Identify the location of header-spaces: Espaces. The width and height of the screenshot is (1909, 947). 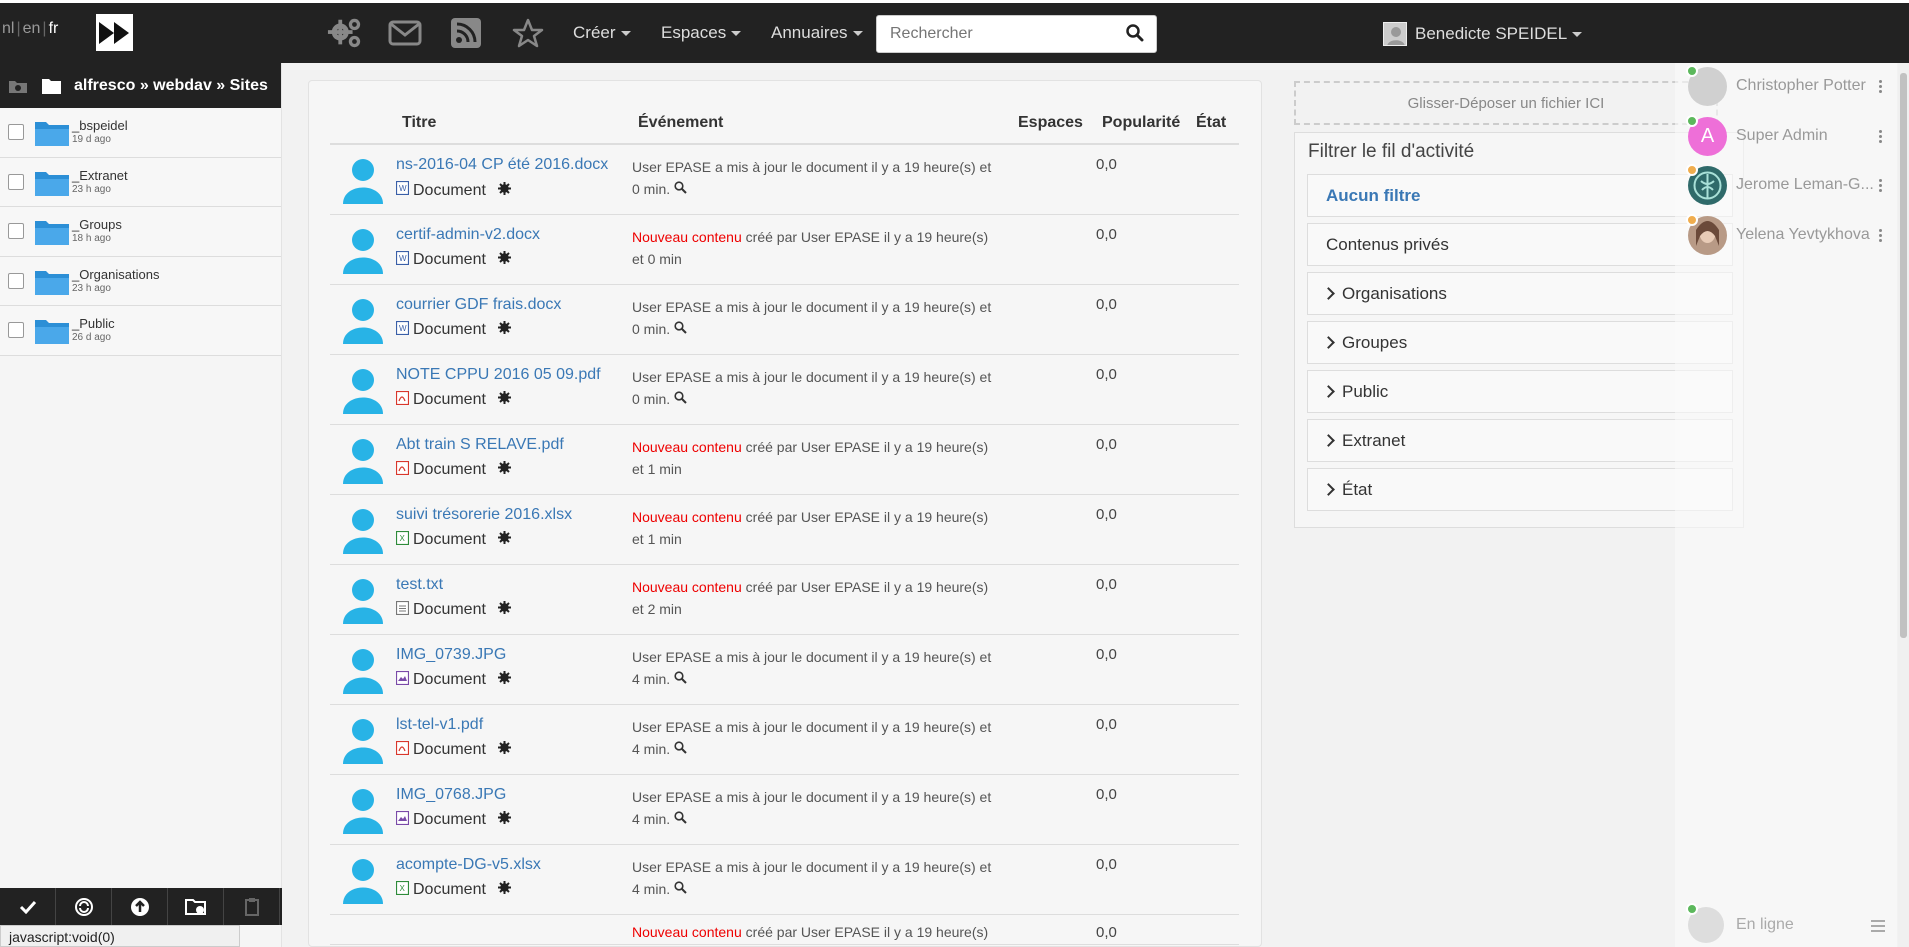
(1054, 124).